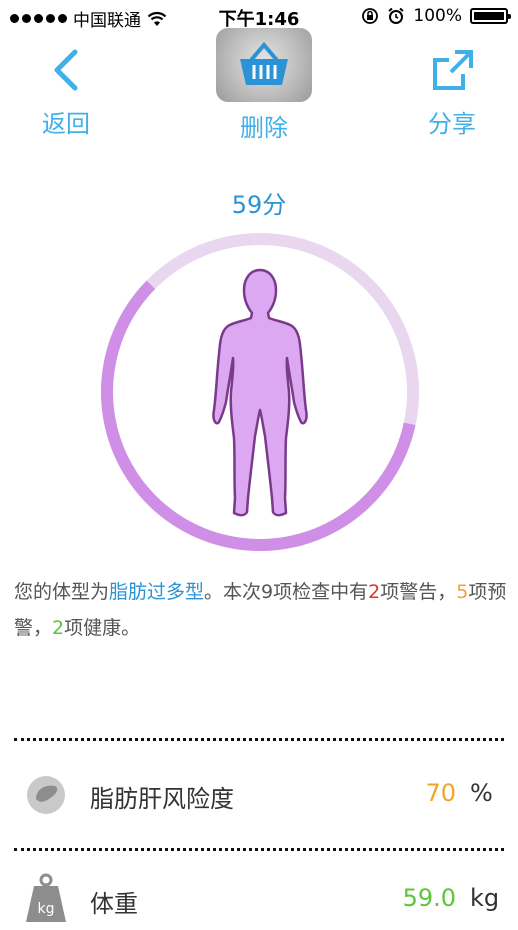 Image resolution: width=518 pixels, height=930 pixels. What do you see at coordinates (370, 16) in the screenshot?
I see `rotation-lock-icon` at bounding box center [370, 16].